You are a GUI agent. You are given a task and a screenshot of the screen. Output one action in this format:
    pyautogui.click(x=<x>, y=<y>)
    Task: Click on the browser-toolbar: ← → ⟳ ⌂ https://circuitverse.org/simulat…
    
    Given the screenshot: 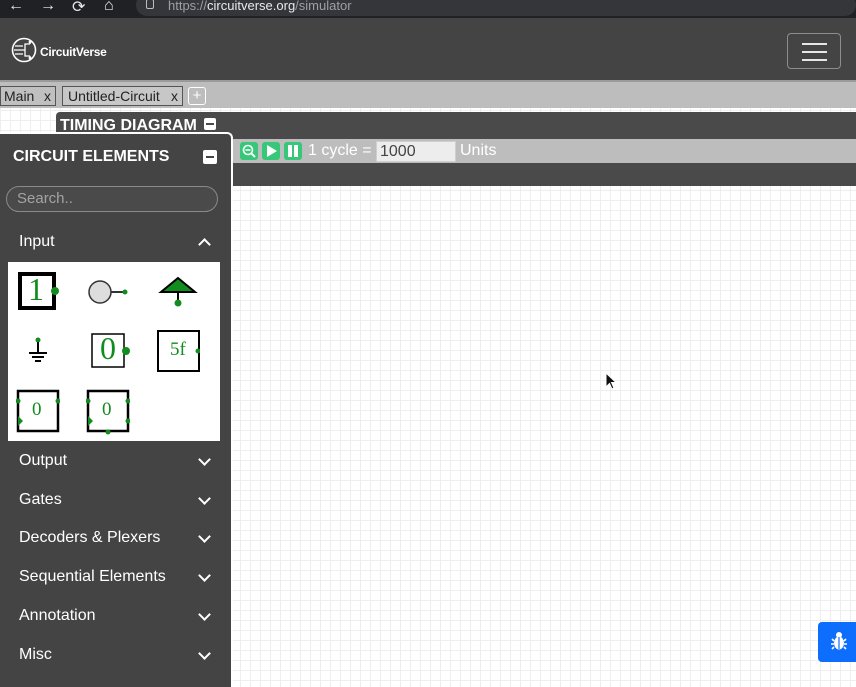 What is the action you would take?
    pyautogui.click(x=428, y=9)
    